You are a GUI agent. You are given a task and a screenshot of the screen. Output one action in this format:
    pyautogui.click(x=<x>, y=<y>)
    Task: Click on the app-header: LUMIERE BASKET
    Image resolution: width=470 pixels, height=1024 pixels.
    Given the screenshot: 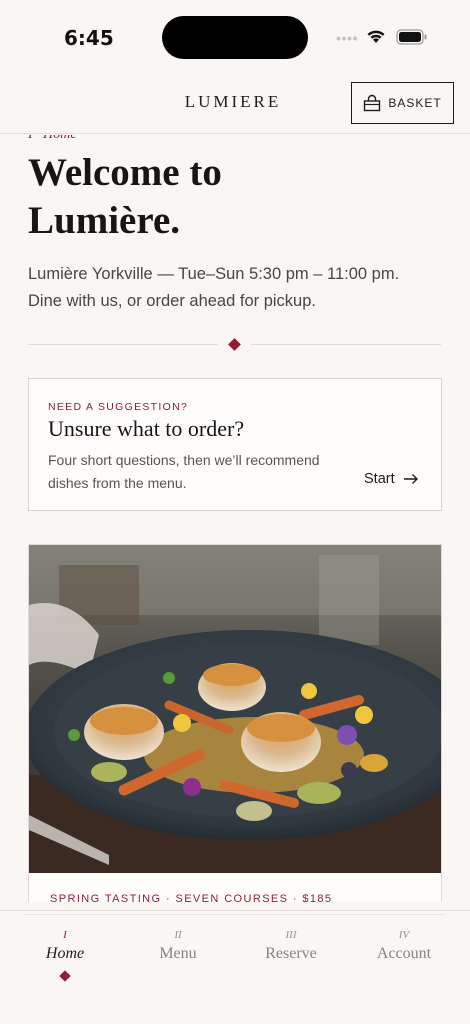 What is the action you would take?
    pyautogui.click(x=235, y=105)
    